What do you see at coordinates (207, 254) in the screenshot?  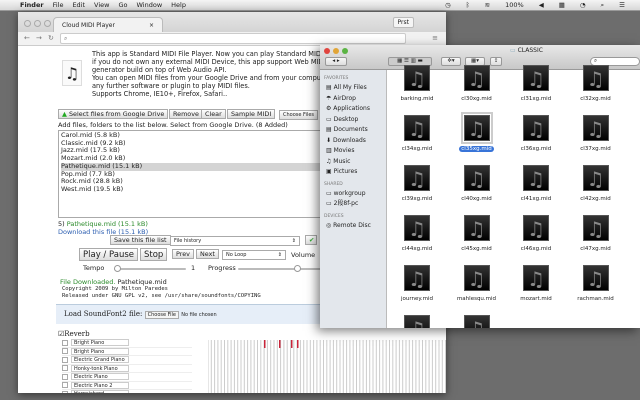 I see `next-button: Next` at bounding box center [207, 254].